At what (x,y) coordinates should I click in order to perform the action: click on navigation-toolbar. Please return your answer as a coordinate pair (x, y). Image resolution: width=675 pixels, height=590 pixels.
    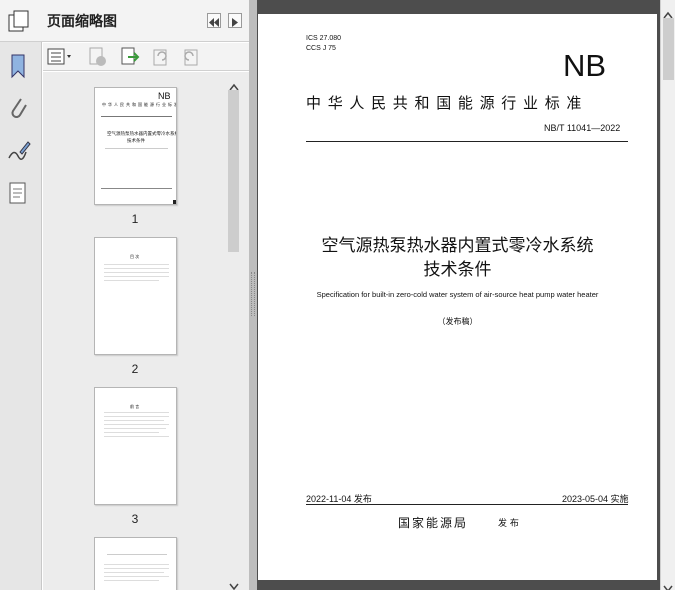
    Looking at the image, I should click on (21, 295).